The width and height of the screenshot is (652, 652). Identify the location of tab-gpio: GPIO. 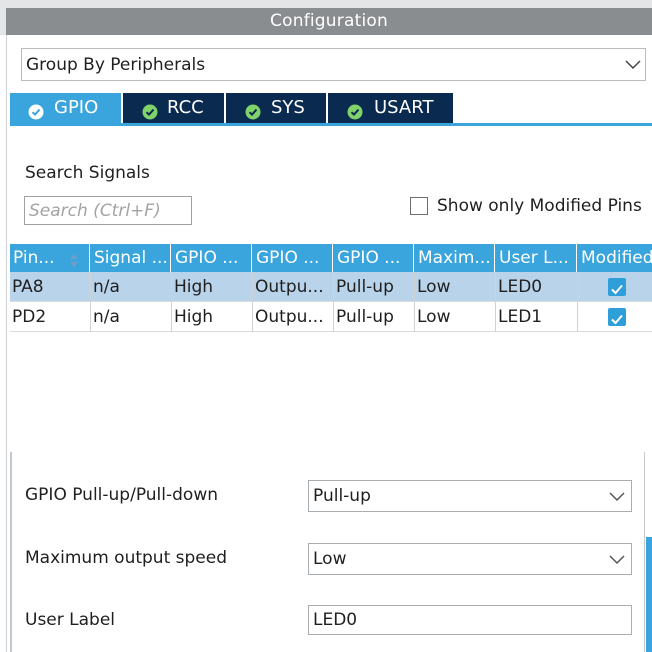
(65, 108).